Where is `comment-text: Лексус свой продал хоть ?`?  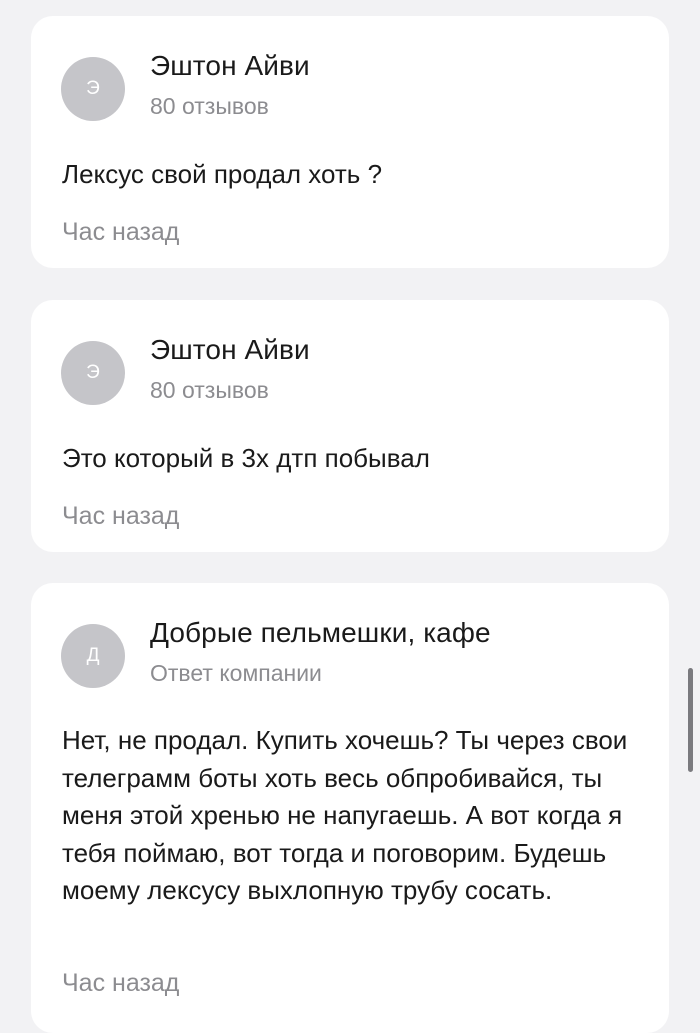
comment-text: Лексус свой продал хоть ? is located at coordinates (222, 174).